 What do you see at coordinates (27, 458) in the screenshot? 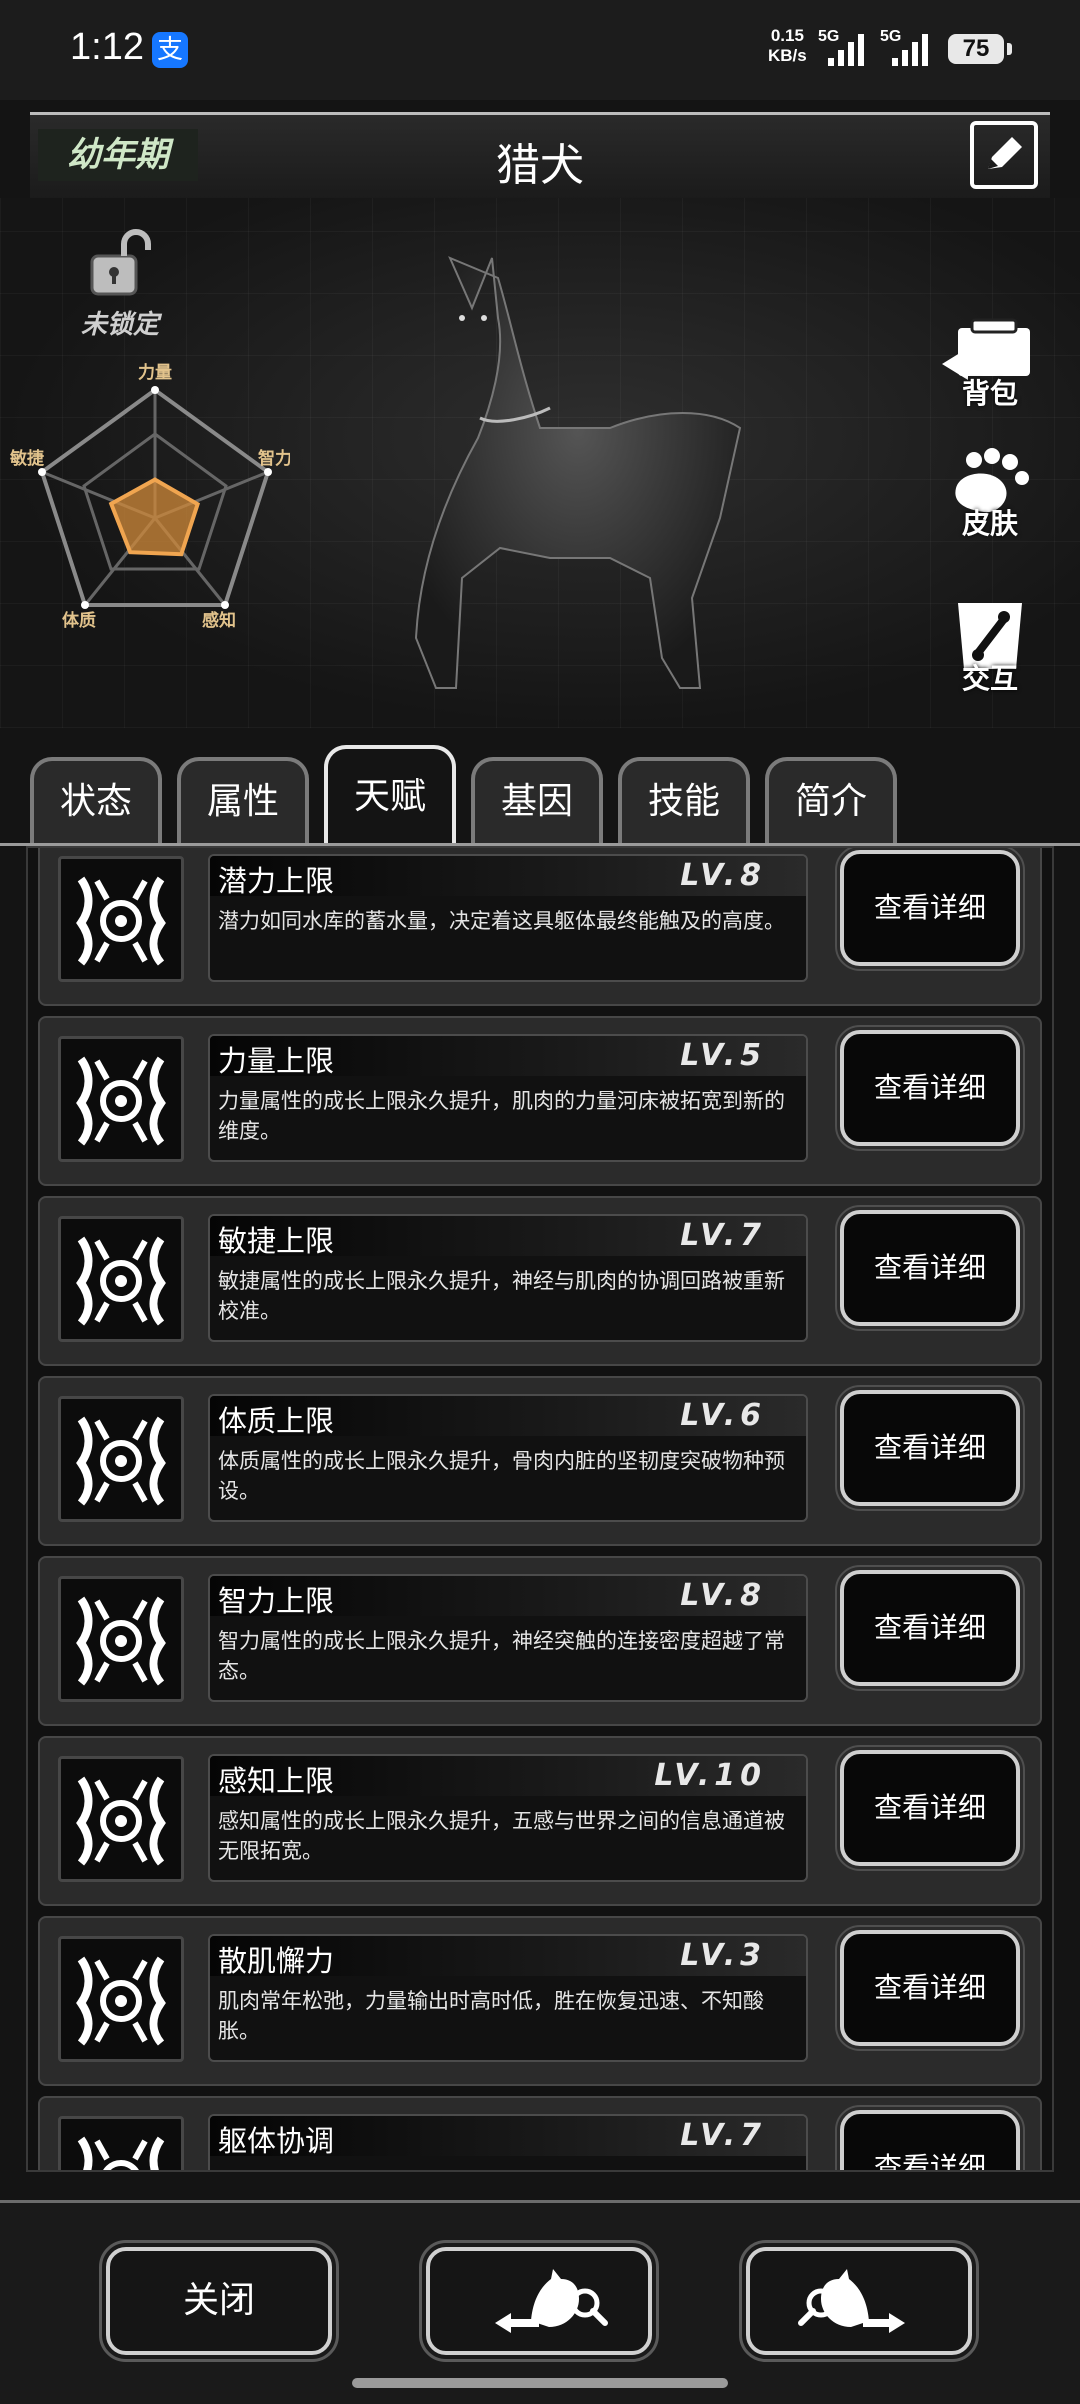
I see `radar-label-agility: 敏捷` at bounding box center [27, 458].